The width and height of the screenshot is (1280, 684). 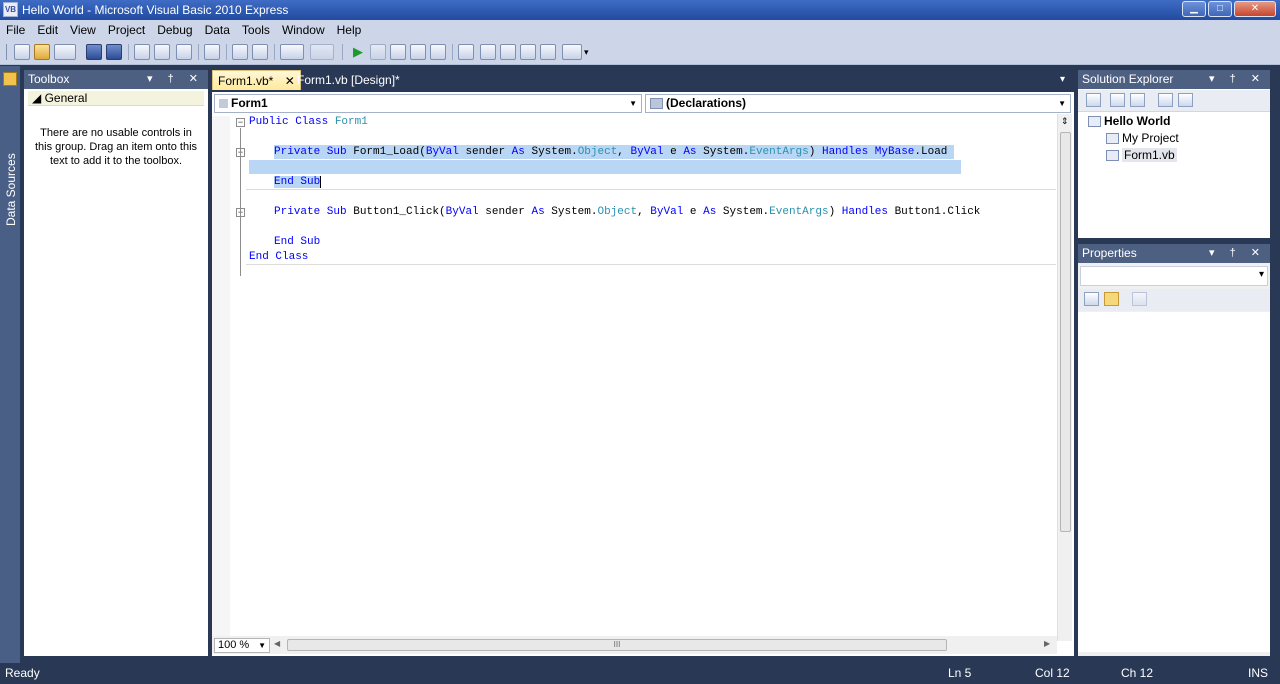 I want to click on copy-icon, so click(x=162, y=52).